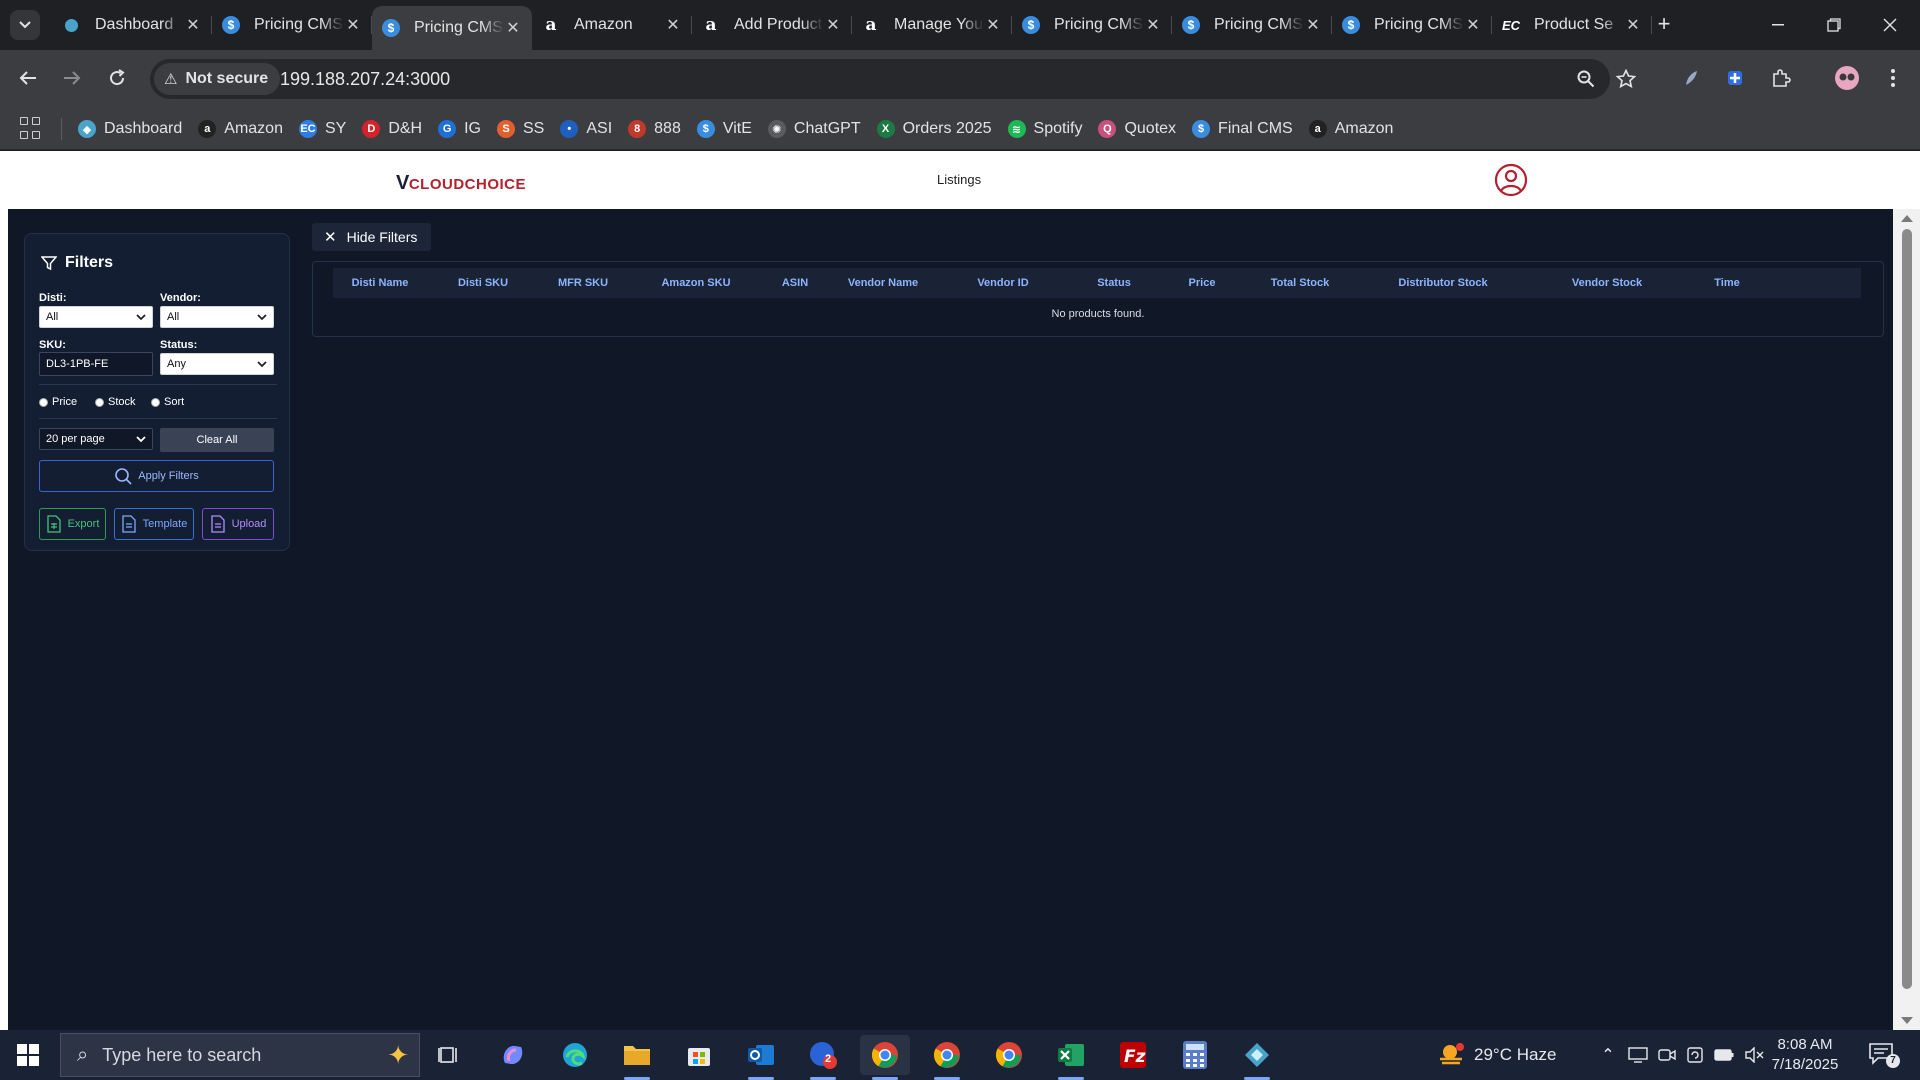 Image resolution: width=1920 pixels, height=1080 pixels. Describe the element at coordinates (1044, 129) in the screenshot. I see `bookmark-item: ≋ Spotify` at that location.